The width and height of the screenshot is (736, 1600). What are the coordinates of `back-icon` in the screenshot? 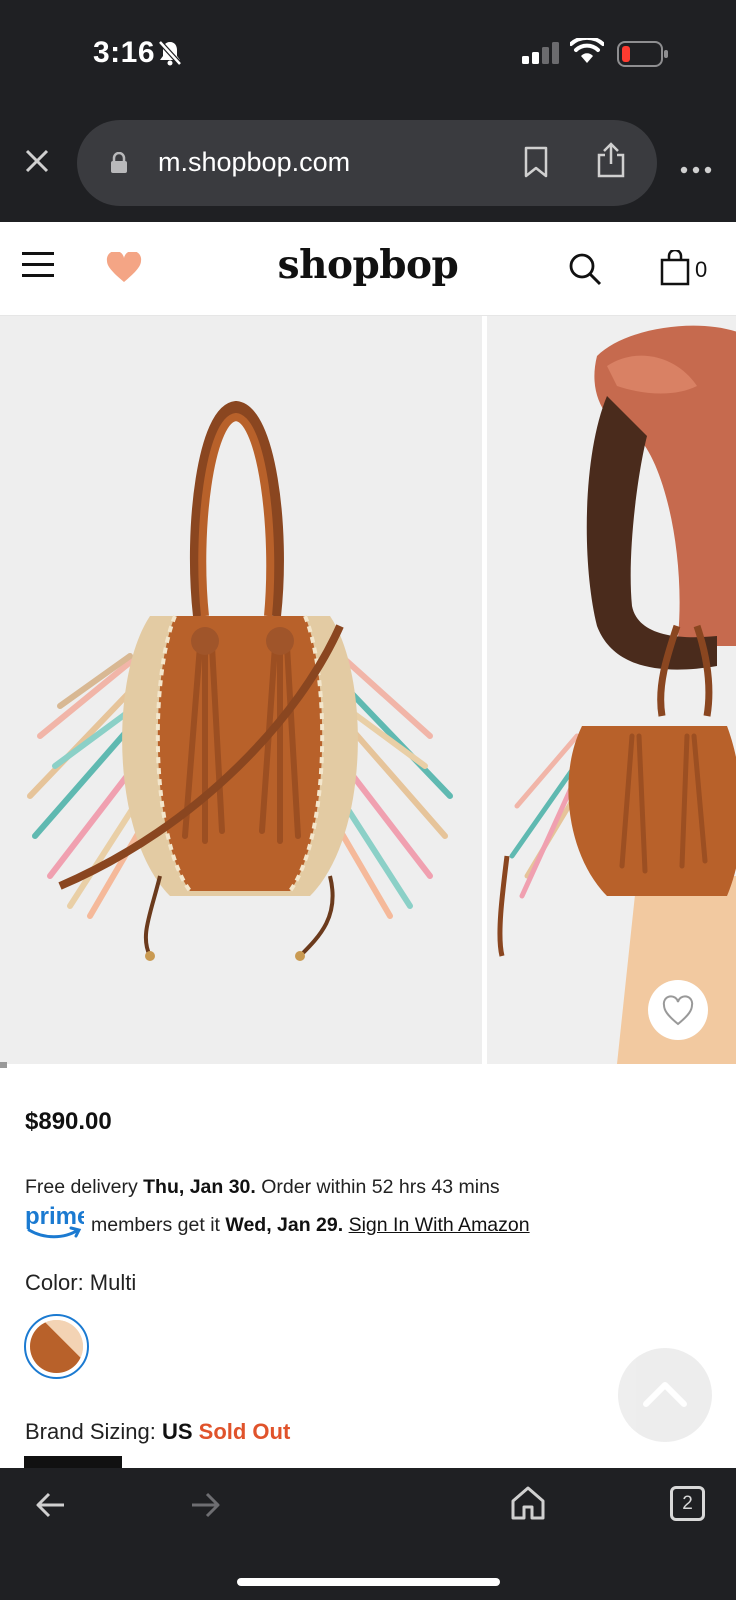 It's located at (50, 1507).